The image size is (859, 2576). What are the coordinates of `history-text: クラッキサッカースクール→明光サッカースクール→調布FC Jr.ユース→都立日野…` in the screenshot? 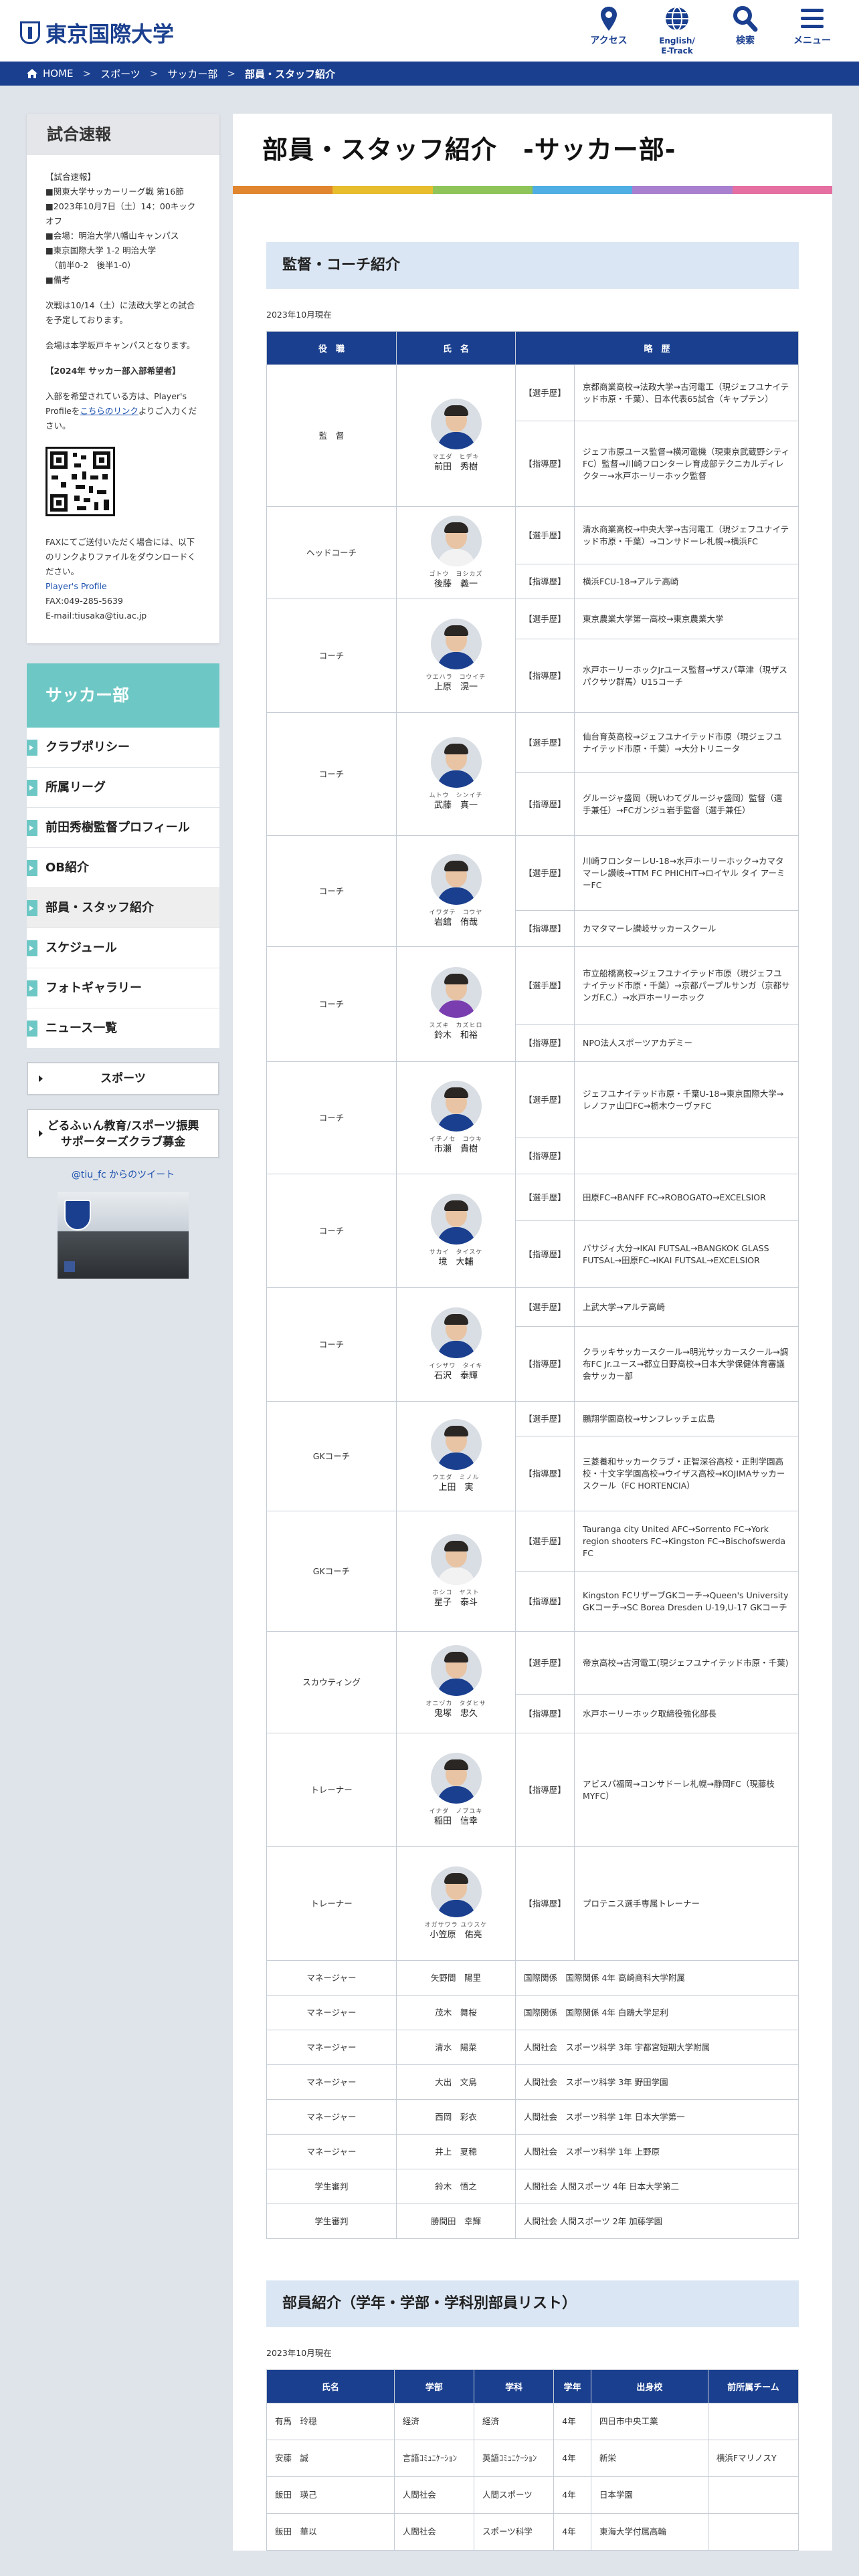 It's located at (686, 1364).